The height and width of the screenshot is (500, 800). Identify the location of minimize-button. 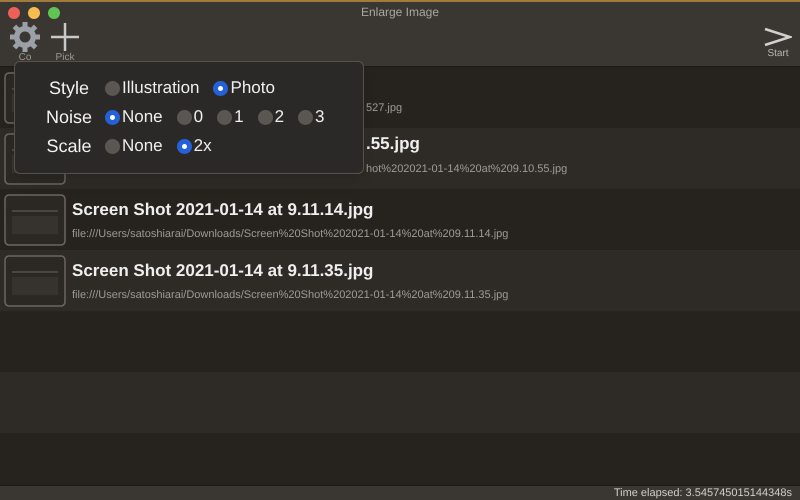
(34, 13).